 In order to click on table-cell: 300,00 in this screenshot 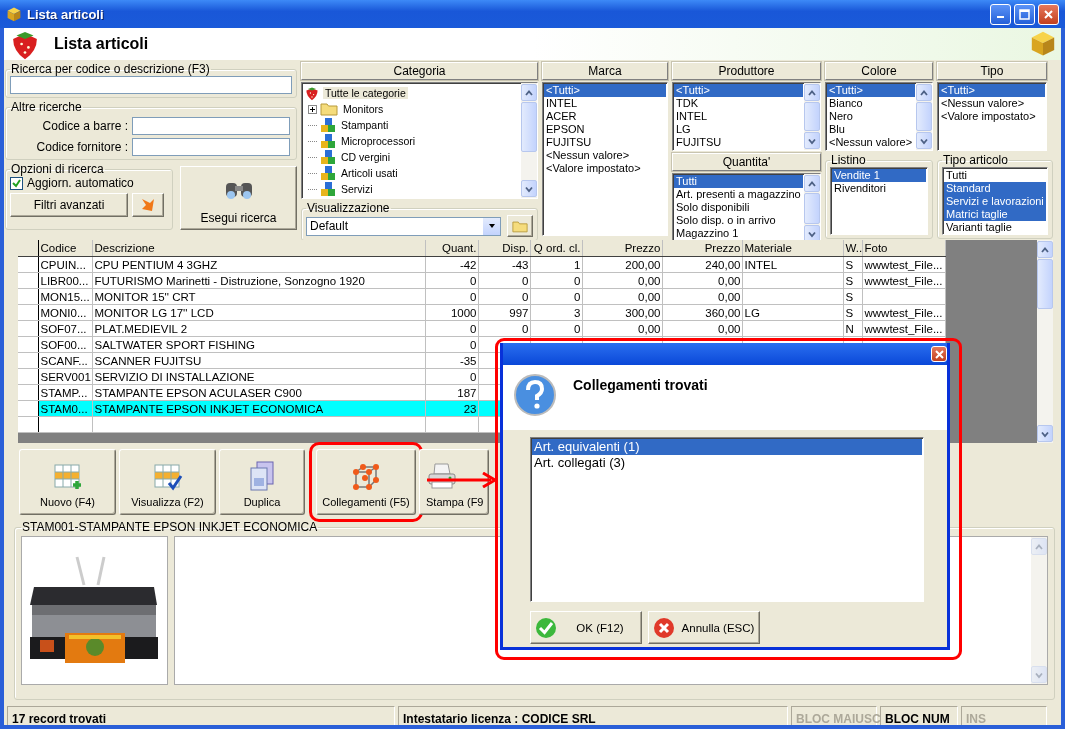, I will do `click(622, 312)`.